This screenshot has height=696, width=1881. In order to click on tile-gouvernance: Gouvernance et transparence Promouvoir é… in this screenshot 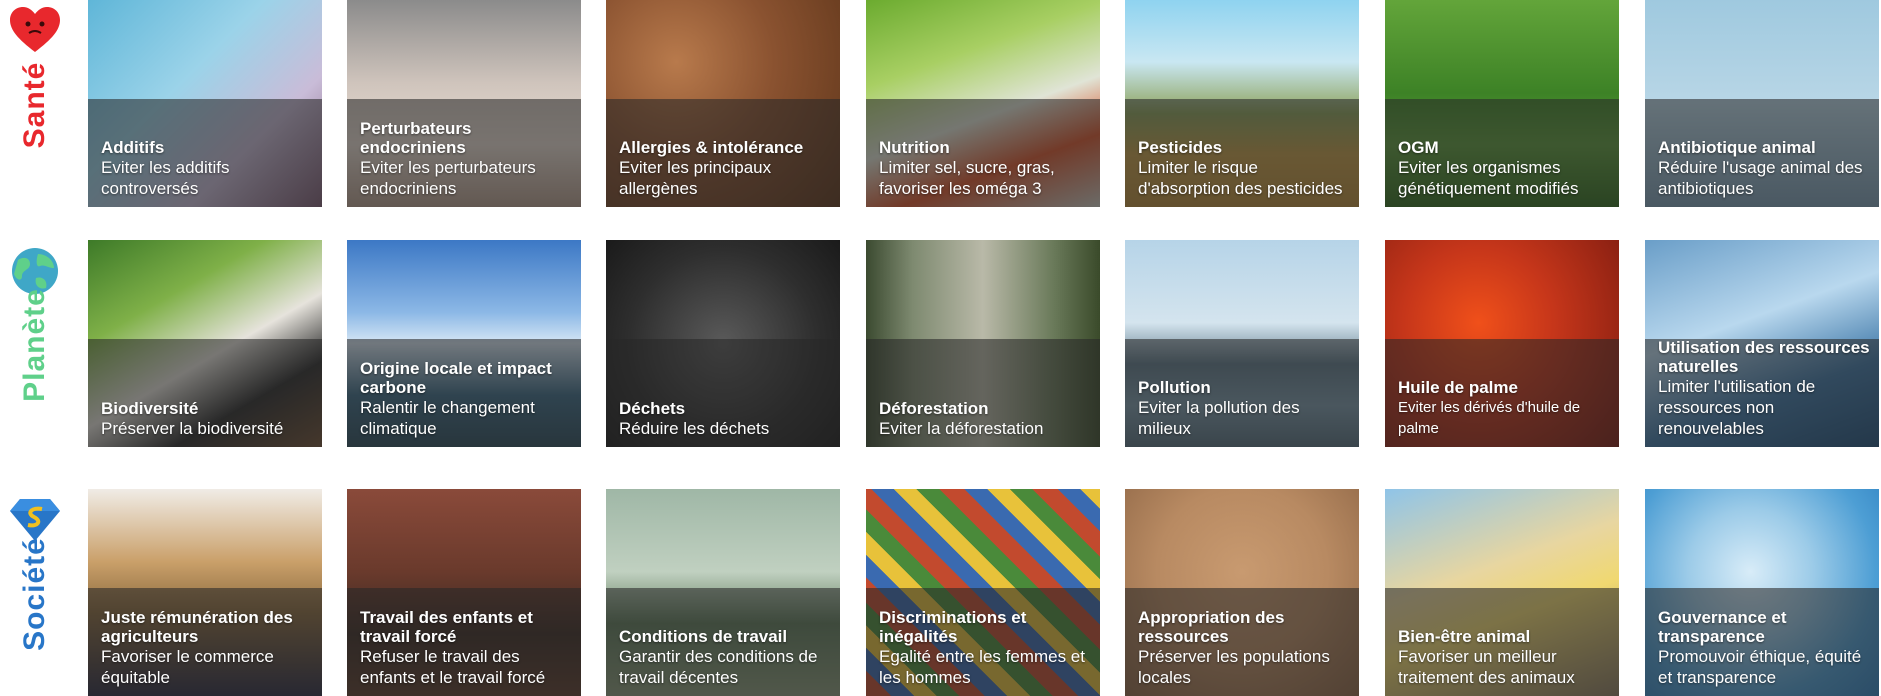, I will do `click(1762, 592)`.